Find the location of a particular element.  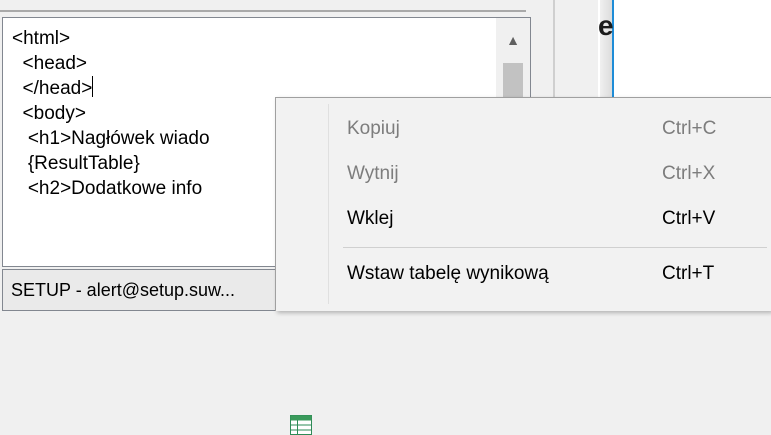

code-line: <html> is located at coordinates (41, 38).